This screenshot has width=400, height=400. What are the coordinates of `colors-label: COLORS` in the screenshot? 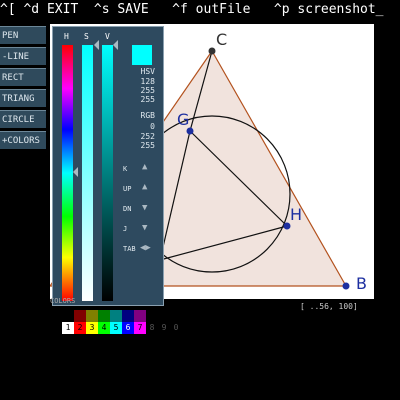 It's located at (63, 301).